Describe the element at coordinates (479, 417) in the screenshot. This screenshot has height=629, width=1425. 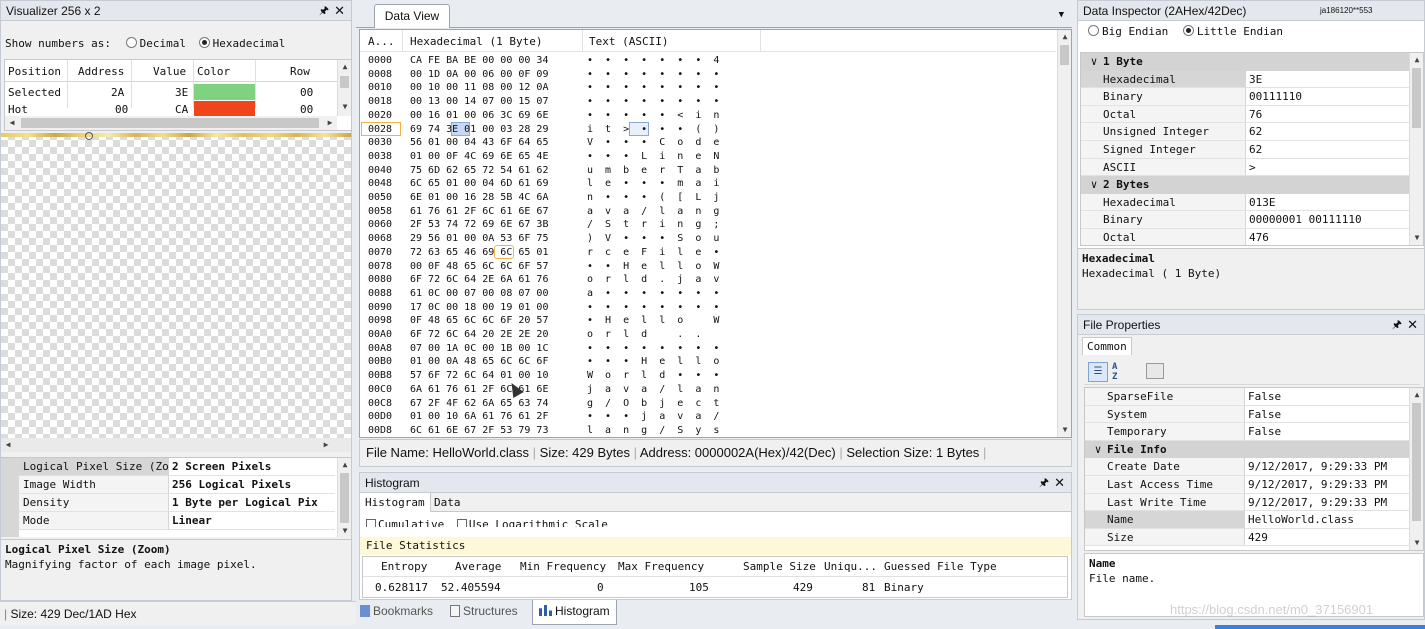
I see `hex-row-bytes: 01 00 10 6A 61 76 61 2F` at that location.